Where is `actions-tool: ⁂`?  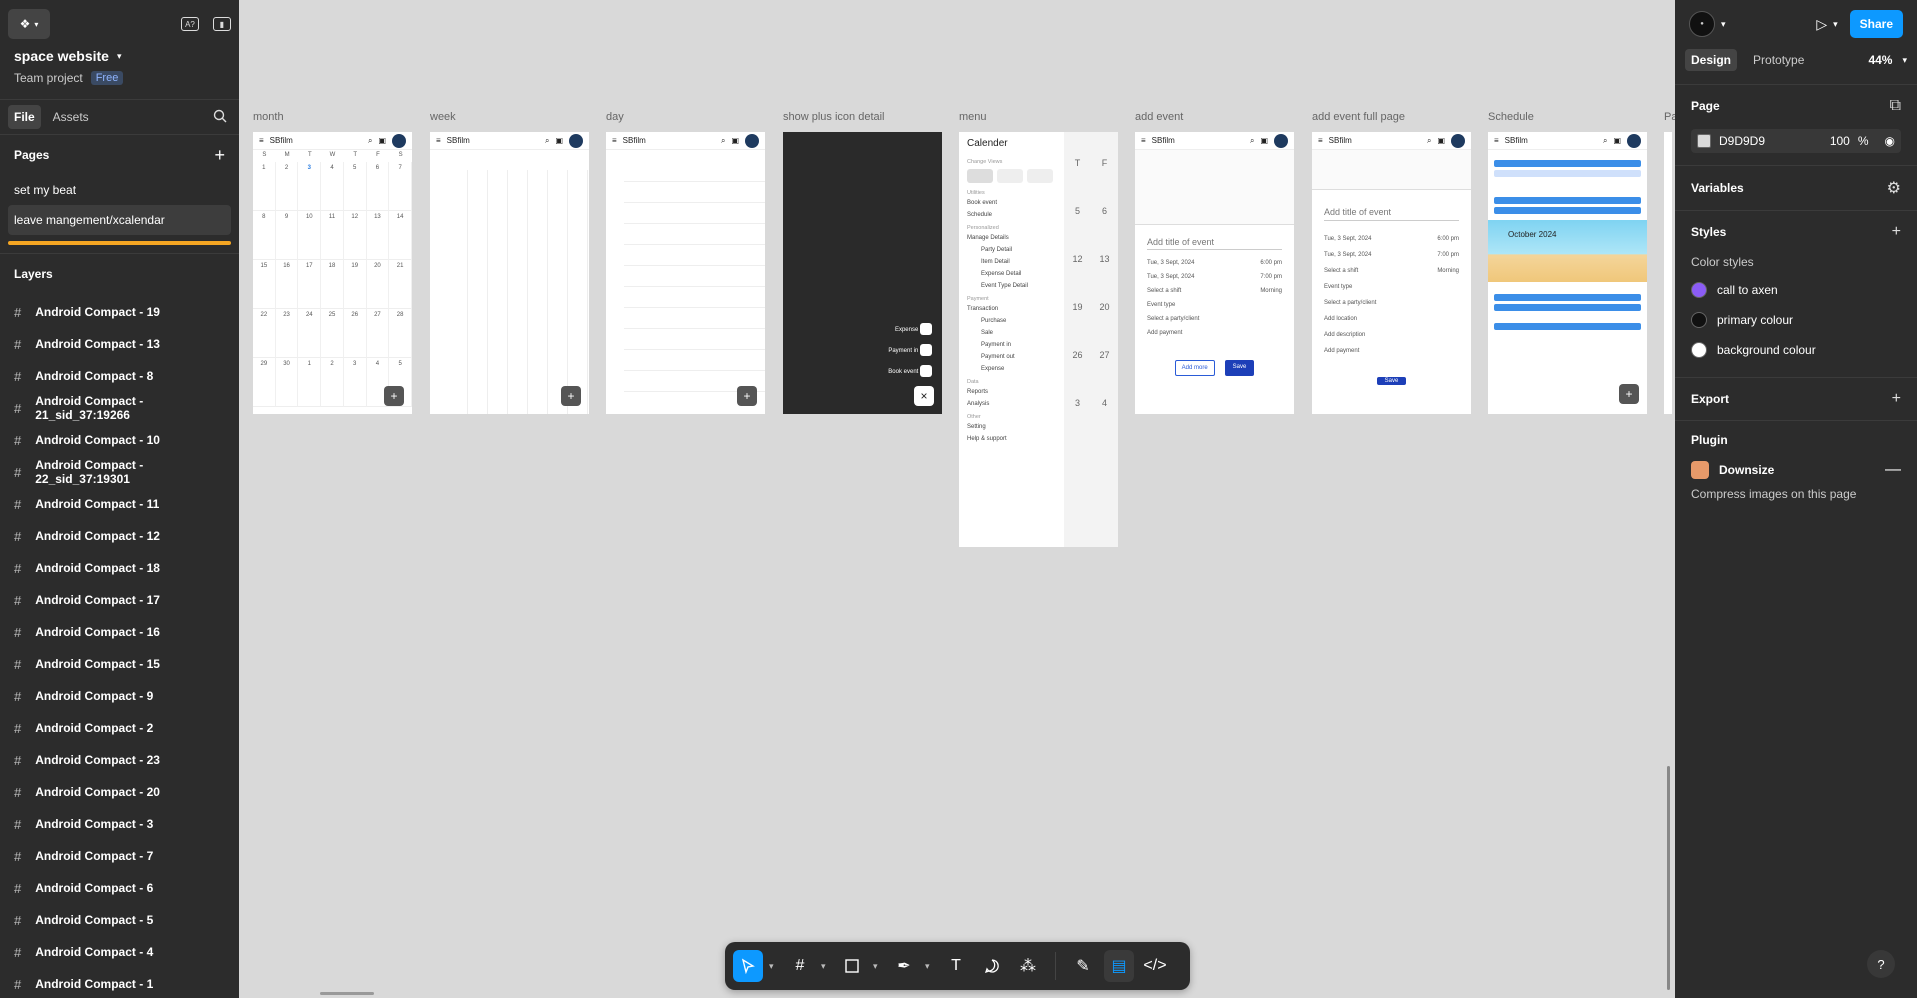
actions-tool: ⁂ is located at coordinates (1028, 966).